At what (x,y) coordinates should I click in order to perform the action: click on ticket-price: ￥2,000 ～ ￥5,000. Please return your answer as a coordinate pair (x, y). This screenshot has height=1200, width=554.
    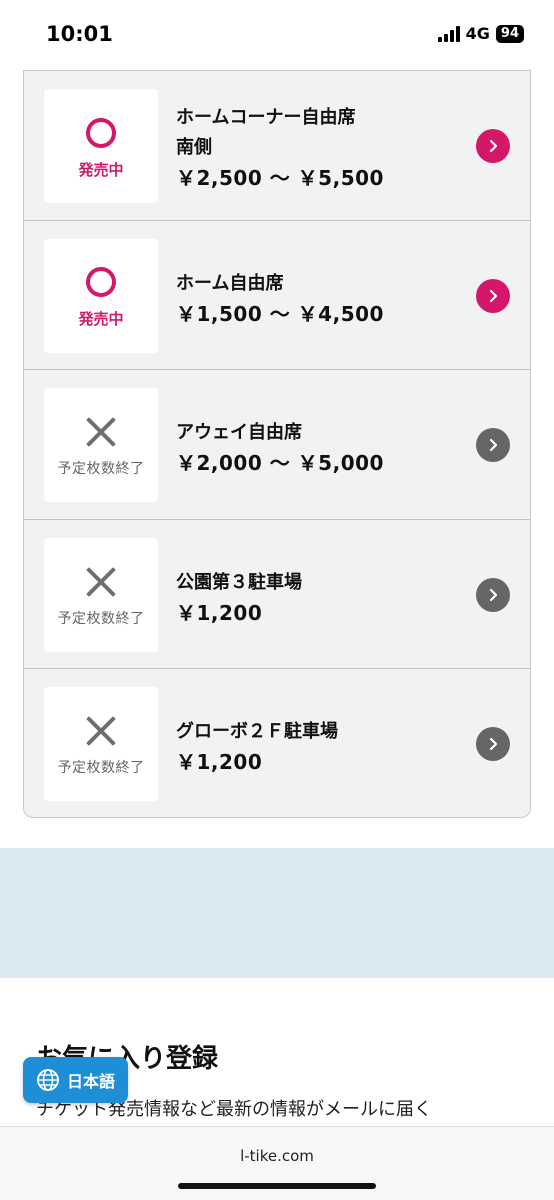
    Looking at the image, I should click on (280, 463).